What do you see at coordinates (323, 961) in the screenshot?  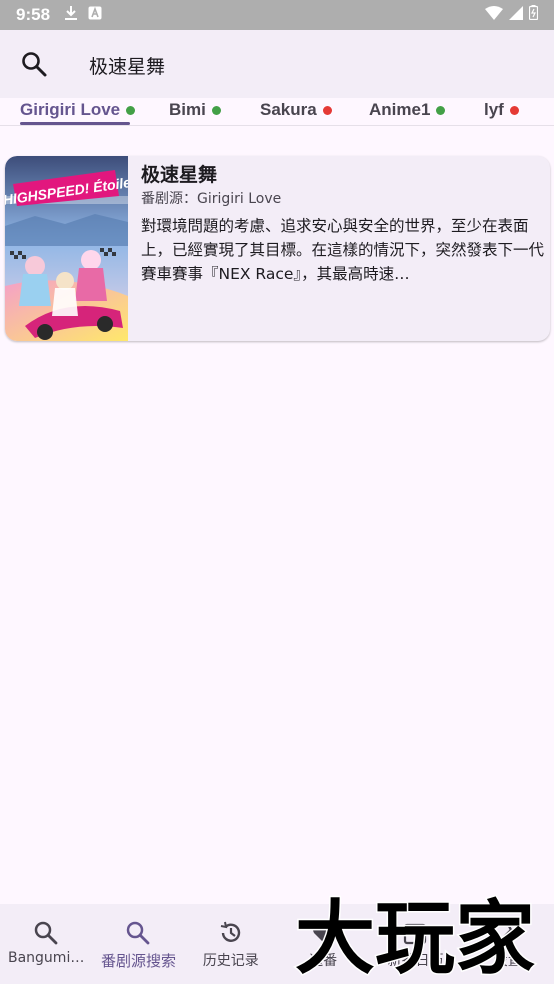 I see `nav-label: 追番` at bounding box center [323, 961].